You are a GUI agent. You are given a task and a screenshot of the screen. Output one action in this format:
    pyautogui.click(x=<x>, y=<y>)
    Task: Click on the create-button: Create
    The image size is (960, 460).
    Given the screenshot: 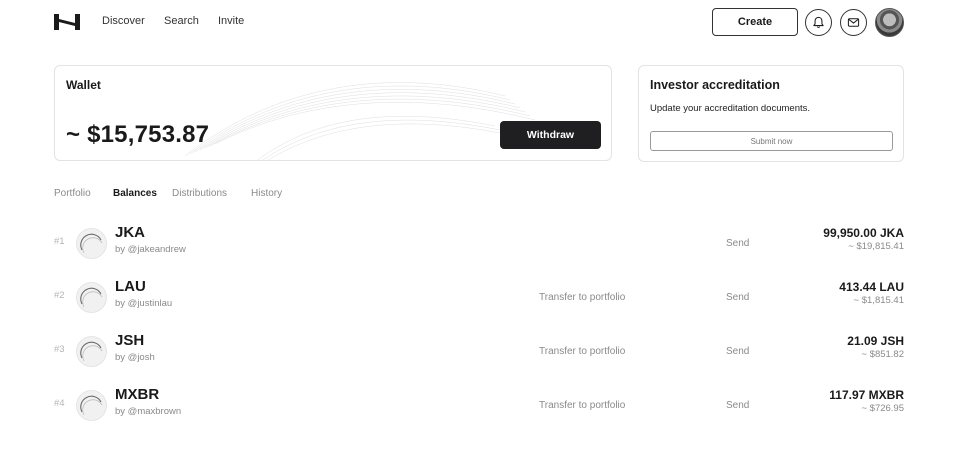 What is the action you would take?
    pyautogui.click(x=755, y=22)
    